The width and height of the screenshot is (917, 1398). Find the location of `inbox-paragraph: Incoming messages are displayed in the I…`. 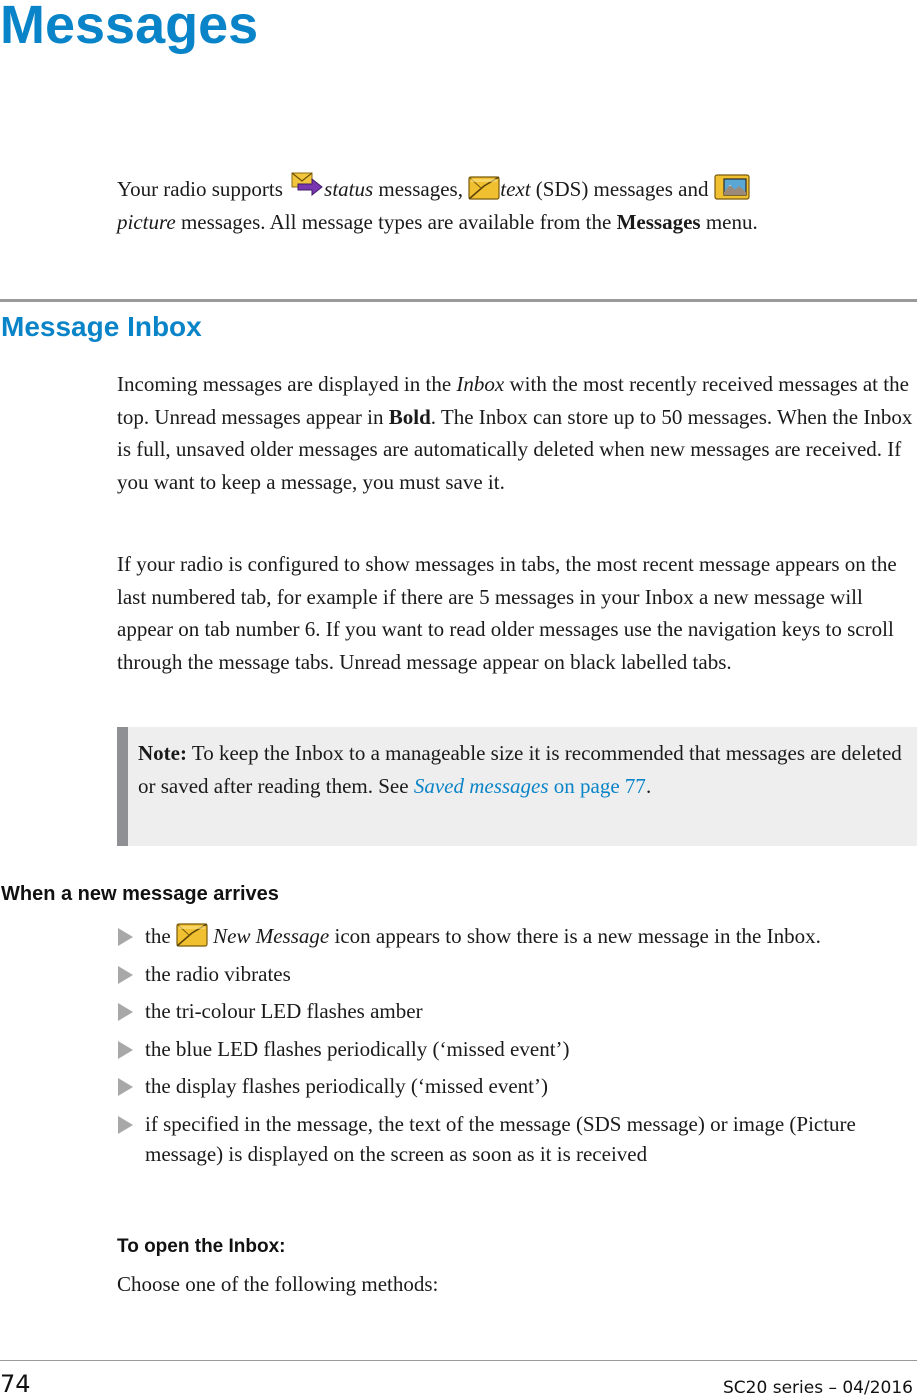

inbox-paragraph: Incoming messages are displayed in the I… is located at coordinates (517, 433).